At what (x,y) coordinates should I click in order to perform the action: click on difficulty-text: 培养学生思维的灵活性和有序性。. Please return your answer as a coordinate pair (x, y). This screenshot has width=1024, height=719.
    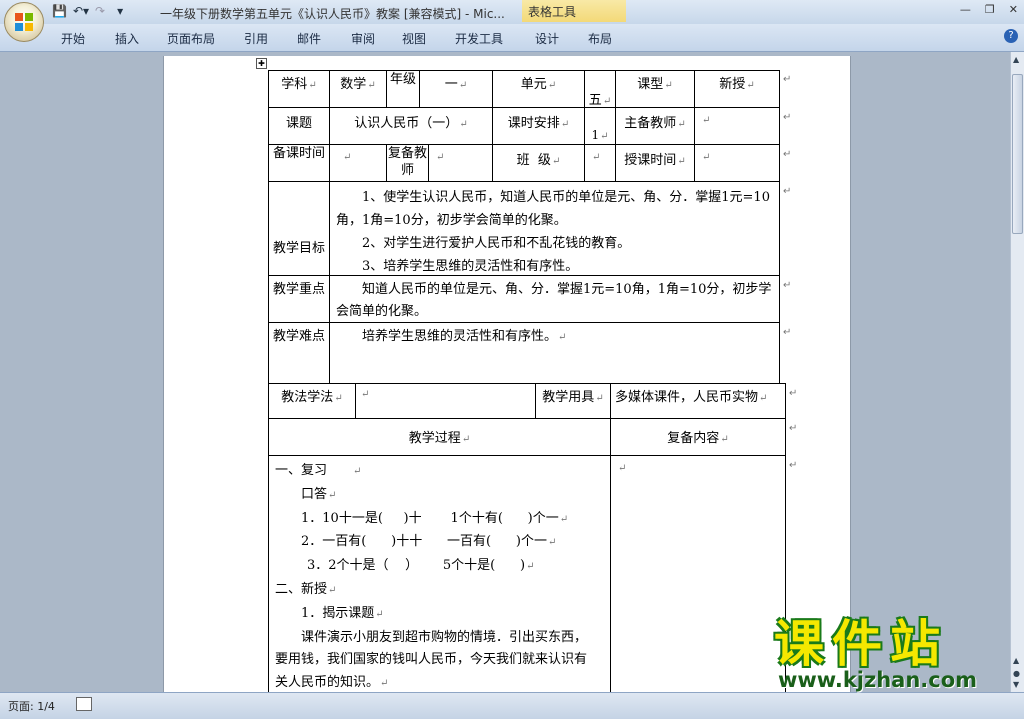
    Looking at the image, I should click on (460, 336).